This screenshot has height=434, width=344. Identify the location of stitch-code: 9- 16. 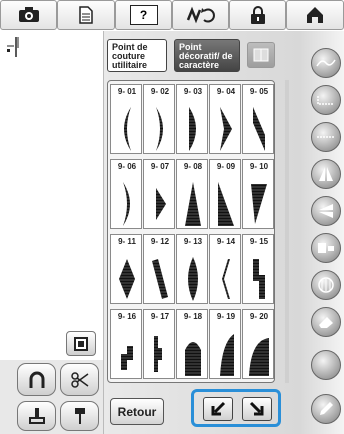
(127, 316).